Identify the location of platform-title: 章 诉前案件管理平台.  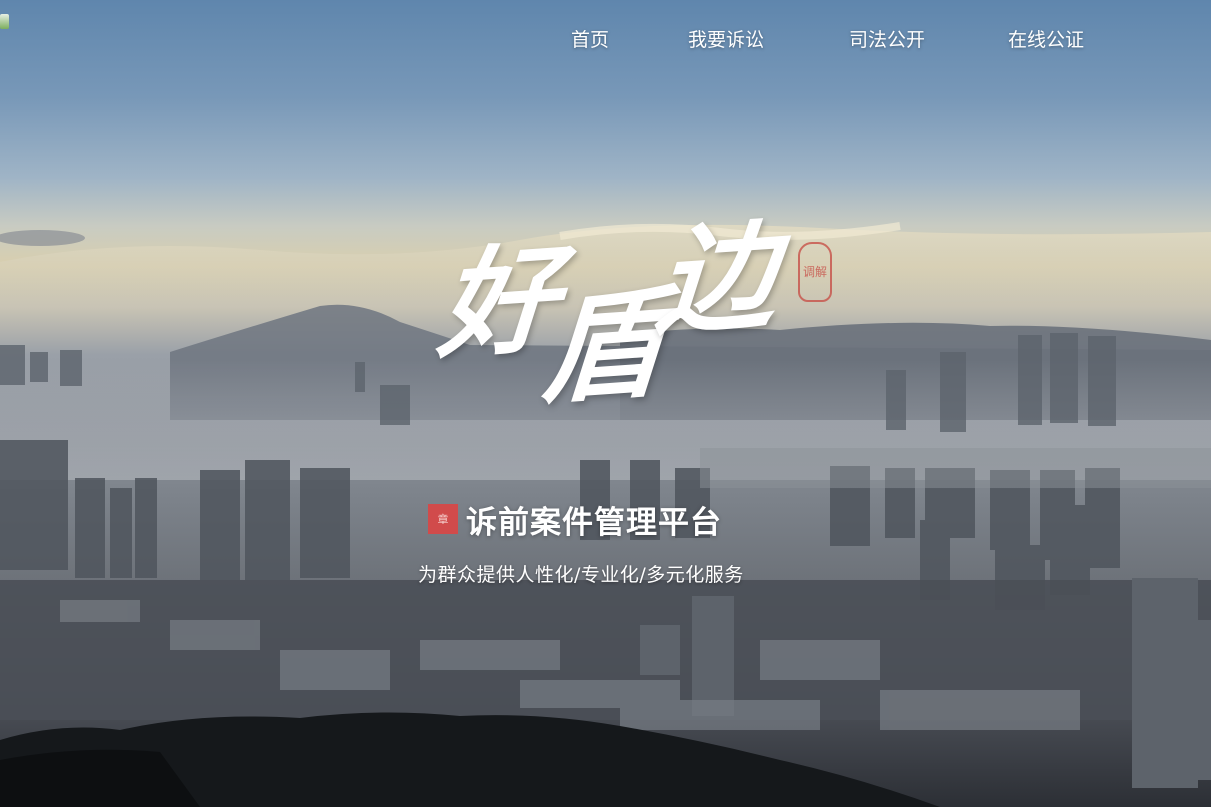
(575, 520).